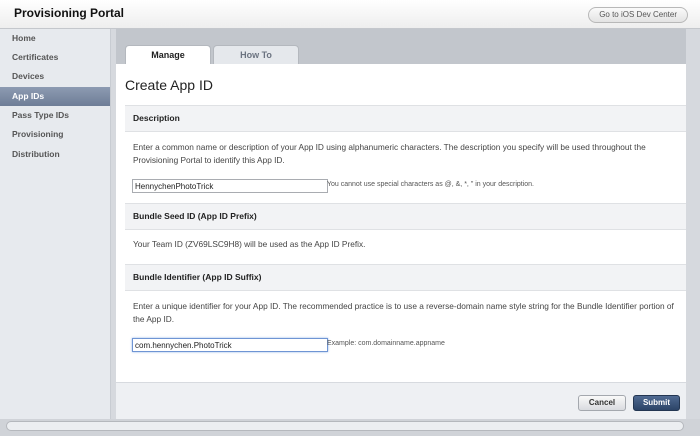 The image size is (700, 436). I want to click on bundle-identifier-hint: Example: com.domainname.appname, so click(386, 343).